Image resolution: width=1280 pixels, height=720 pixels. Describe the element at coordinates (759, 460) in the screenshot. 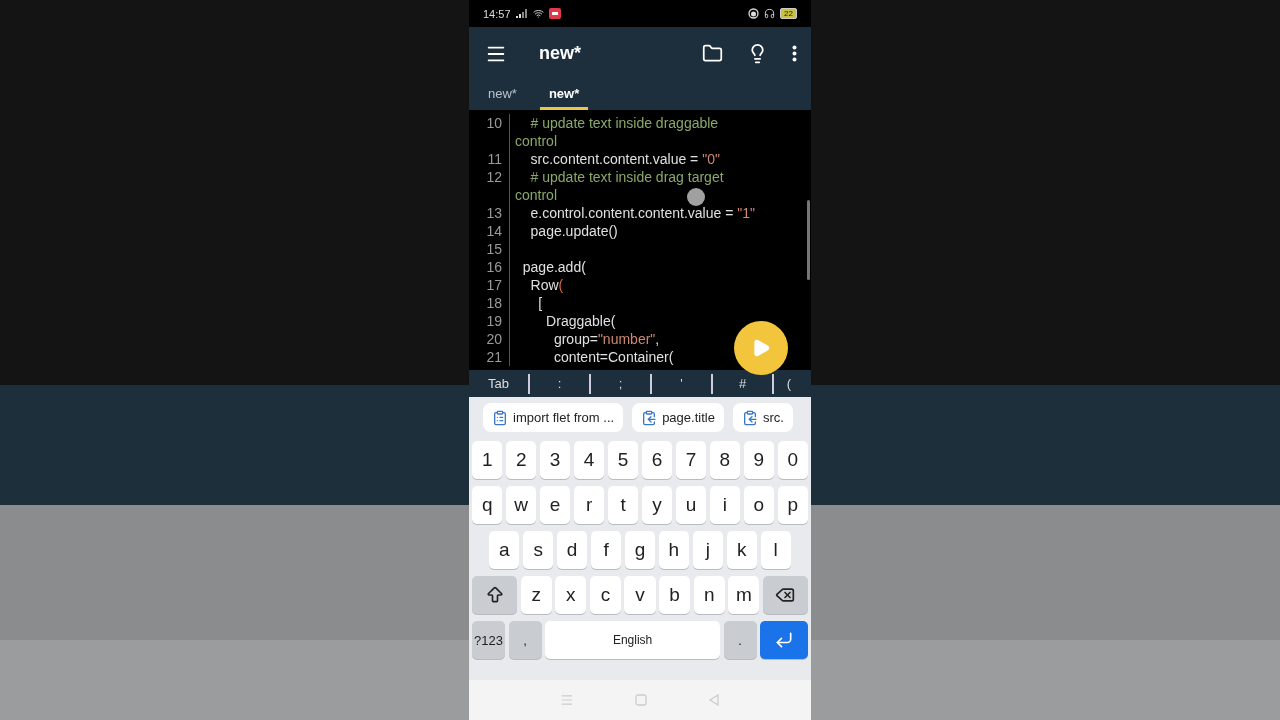

I see `key: 9` at that location.